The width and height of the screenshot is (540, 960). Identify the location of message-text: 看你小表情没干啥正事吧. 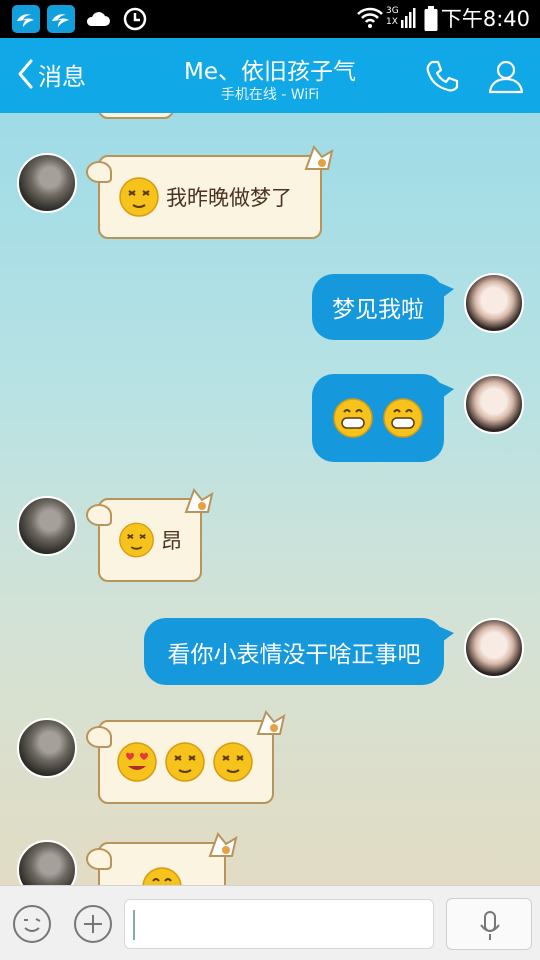
(294, 654).